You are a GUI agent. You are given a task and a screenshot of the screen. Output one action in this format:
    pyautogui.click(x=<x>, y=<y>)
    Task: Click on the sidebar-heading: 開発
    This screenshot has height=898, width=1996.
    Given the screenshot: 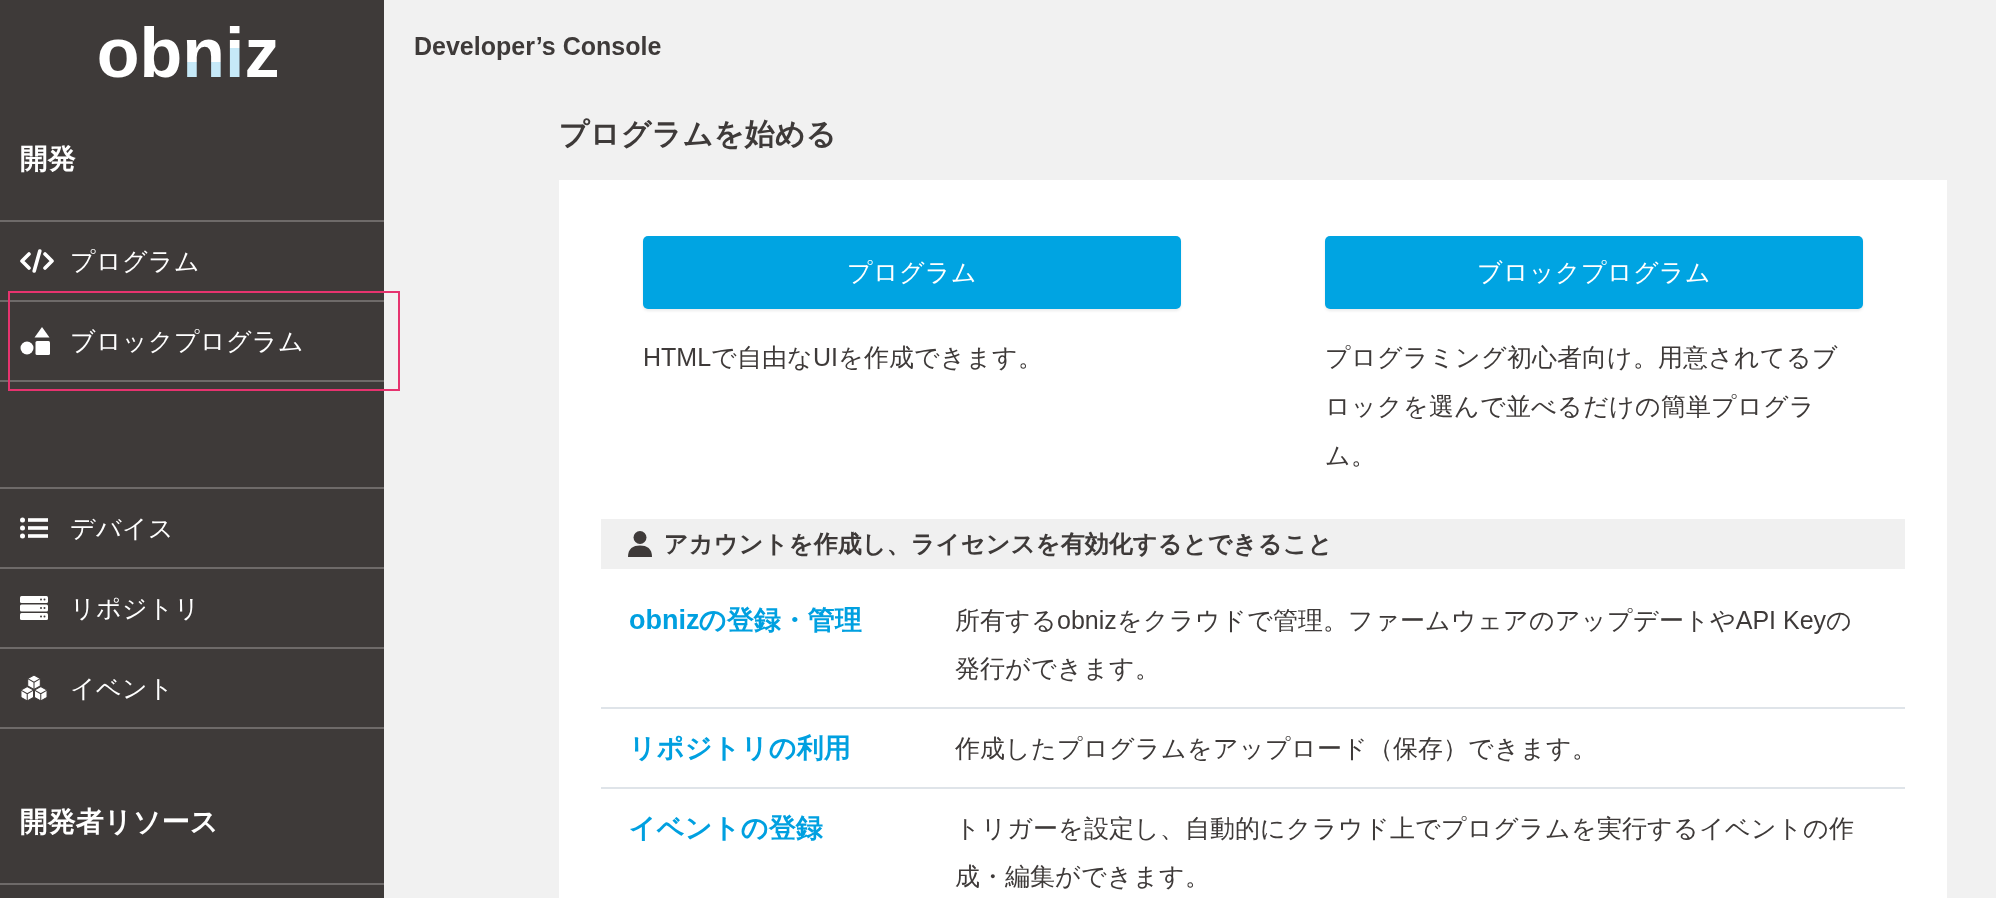 What is the action you would take?
    pyautogui.click(x=48, y=159)
    